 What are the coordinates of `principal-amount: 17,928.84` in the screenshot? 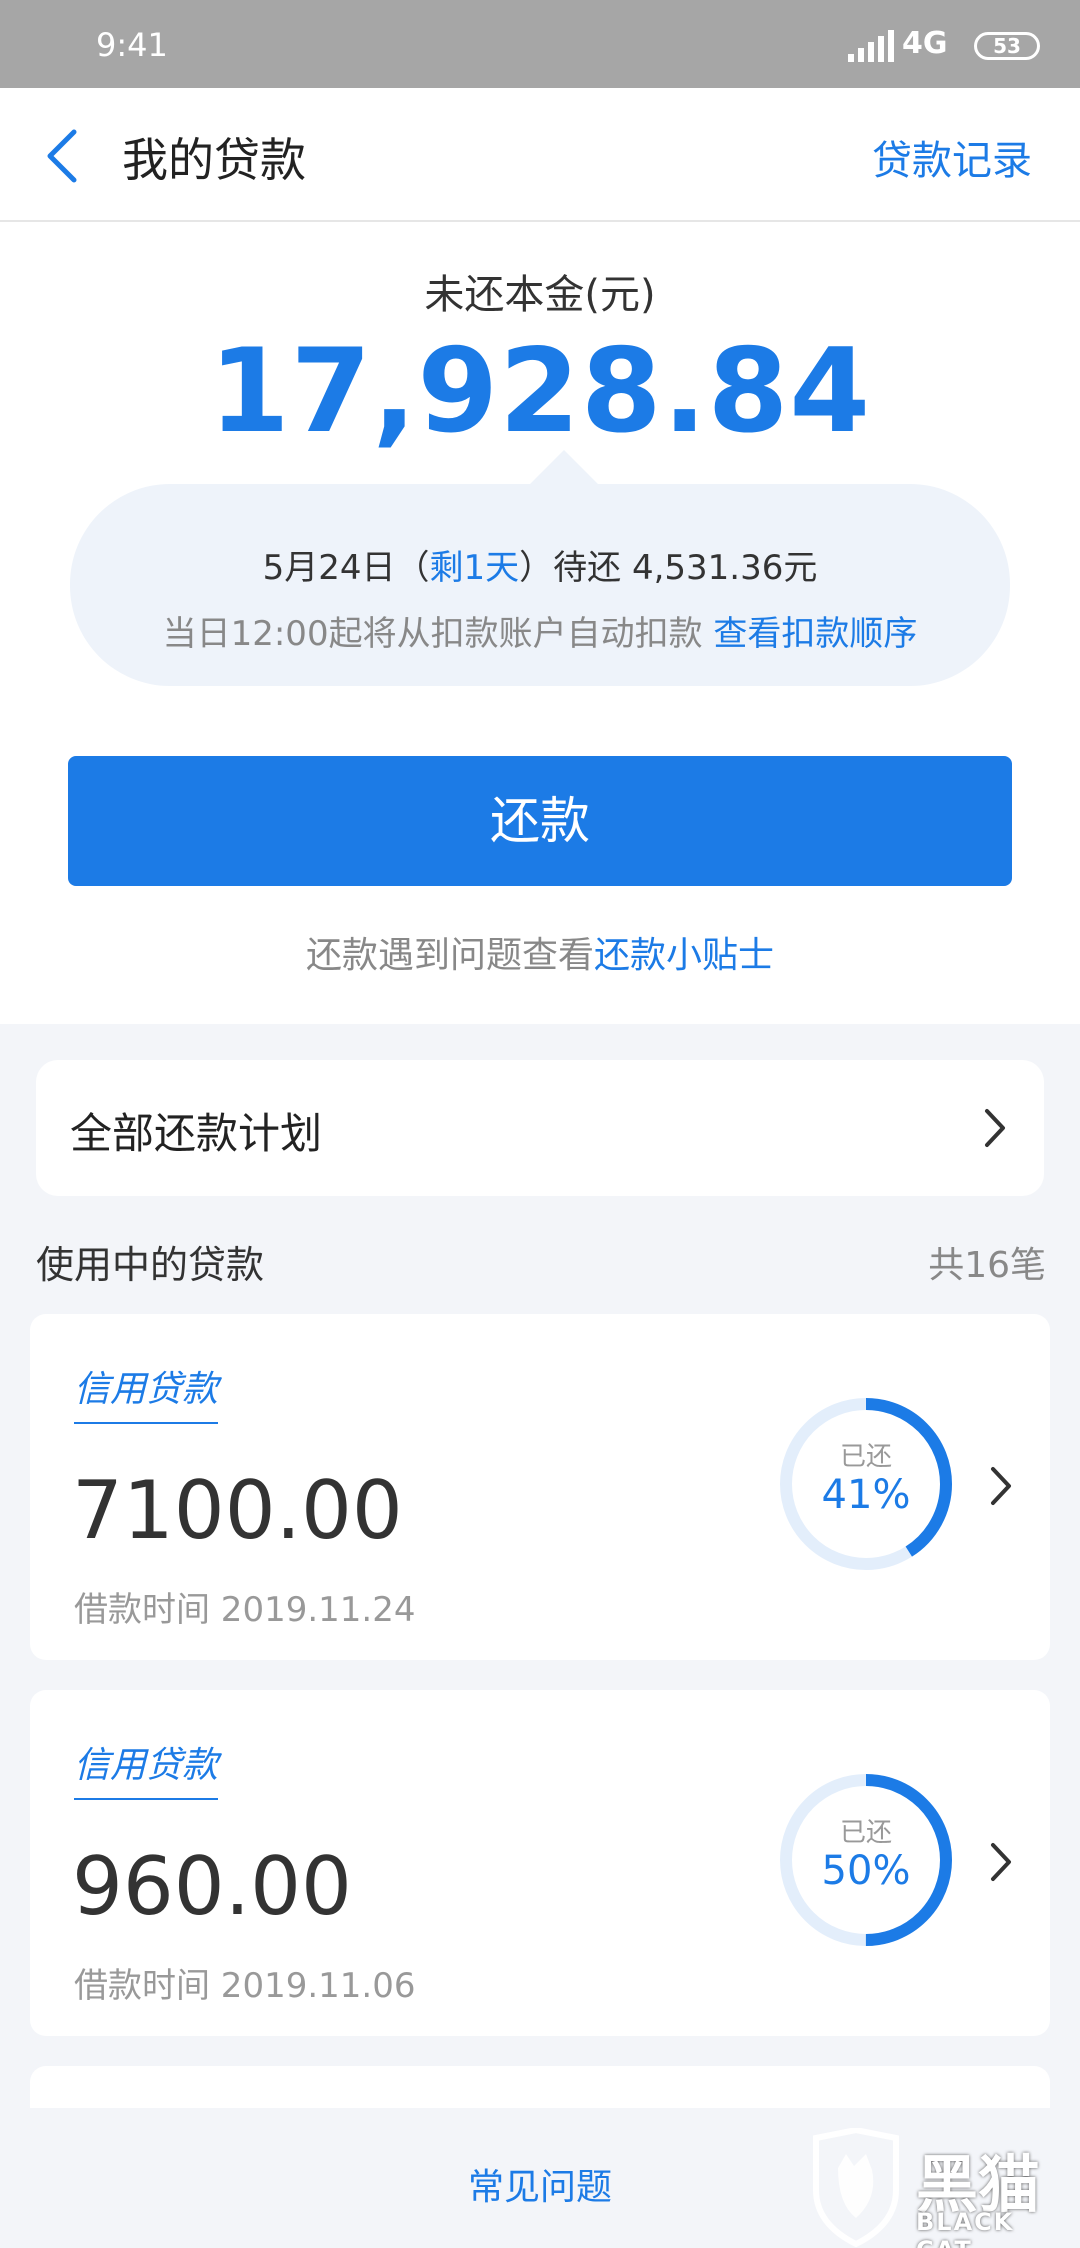 It's located at (540, 391).